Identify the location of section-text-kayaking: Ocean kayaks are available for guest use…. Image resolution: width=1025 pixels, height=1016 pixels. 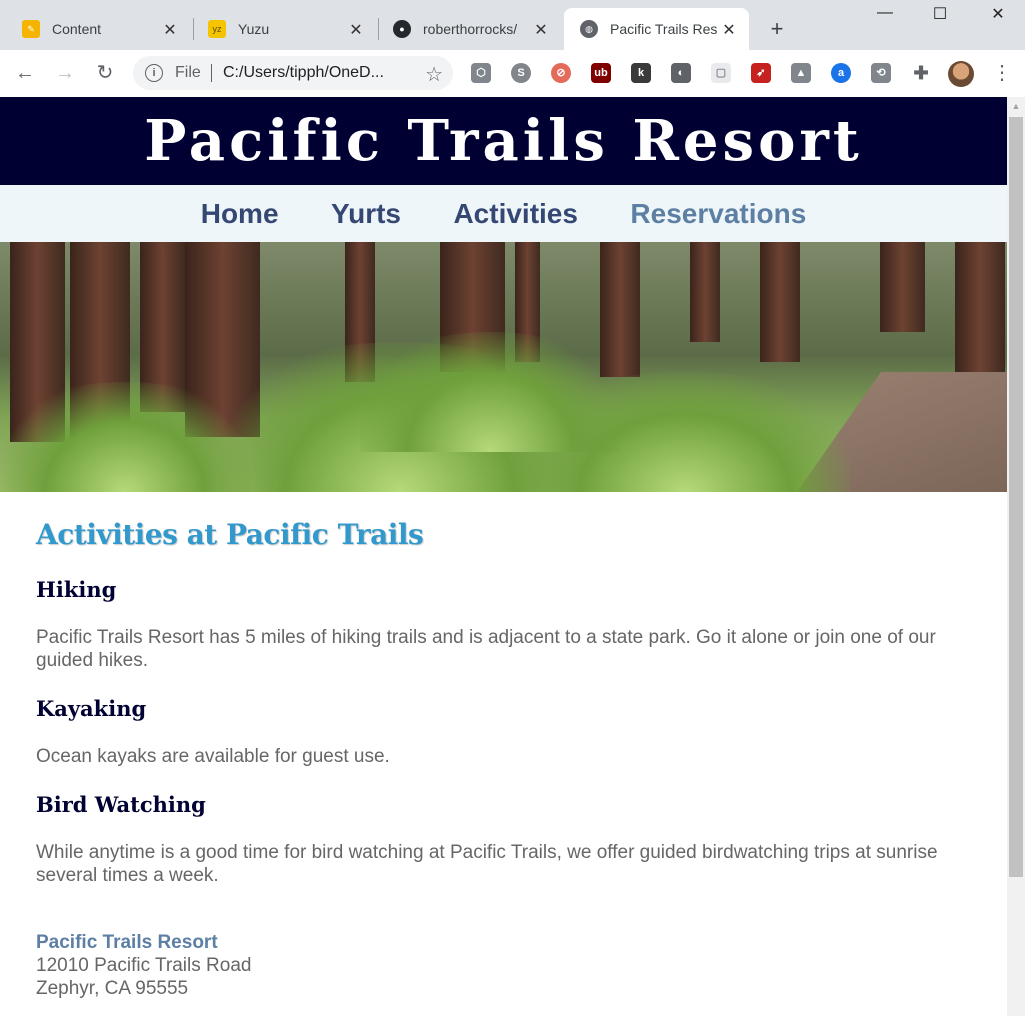
(213, 756).